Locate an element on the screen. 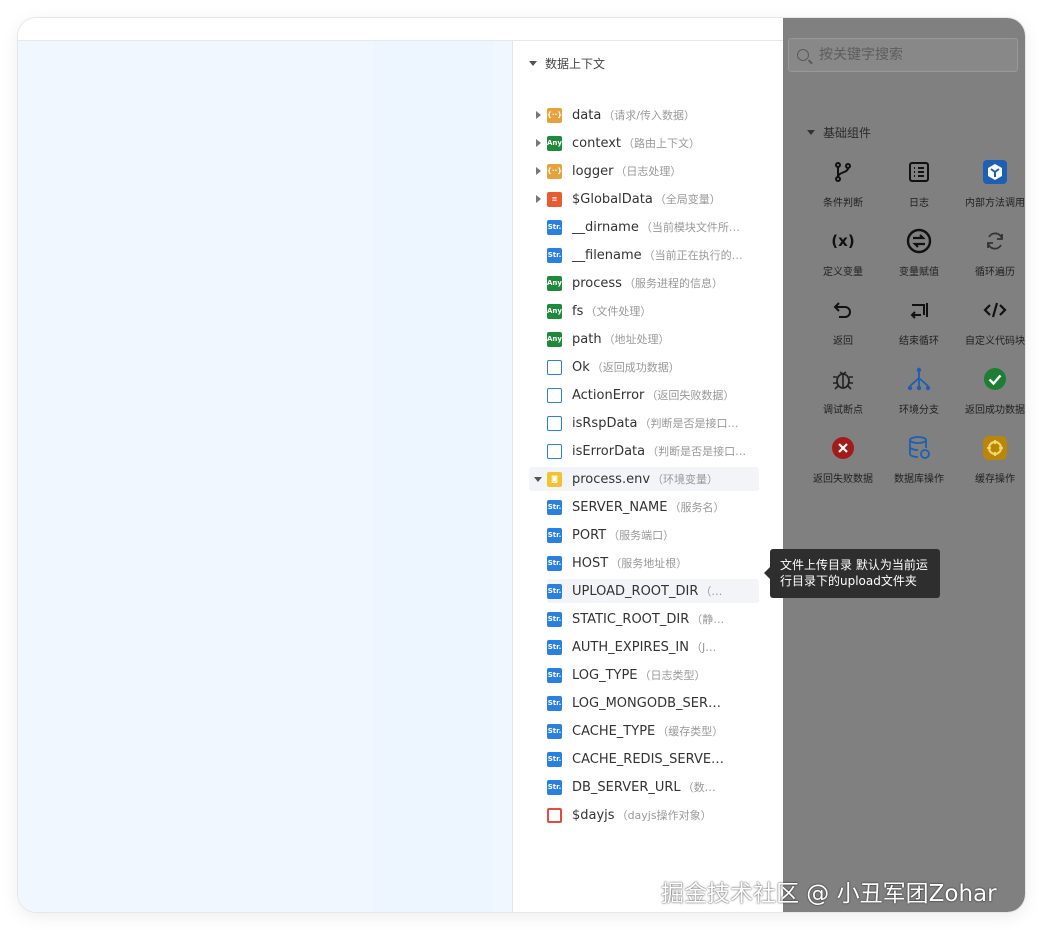  tree-node-label: isRspData is located at coordinates (605, 423).